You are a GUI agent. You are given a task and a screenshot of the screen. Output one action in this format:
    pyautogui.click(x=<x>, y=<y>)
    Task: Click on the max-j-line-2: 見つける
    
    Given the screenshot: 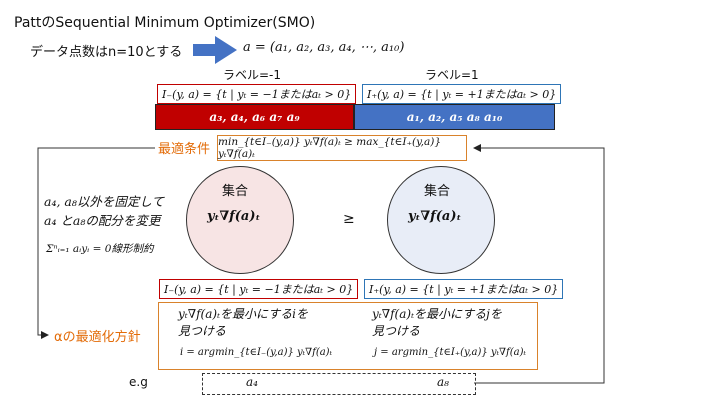 What is the action you would take?
    pyautogui.click(x=396, y=331)
    